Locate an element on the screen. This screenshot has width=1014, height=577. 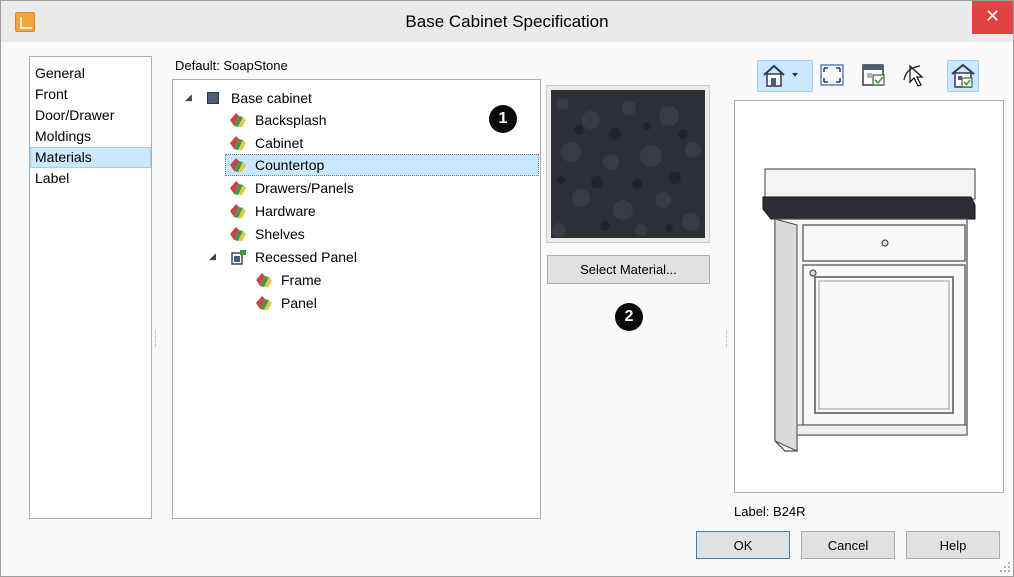
tree-row-cabinet: Cabinet is located at coordinates (329, 143).